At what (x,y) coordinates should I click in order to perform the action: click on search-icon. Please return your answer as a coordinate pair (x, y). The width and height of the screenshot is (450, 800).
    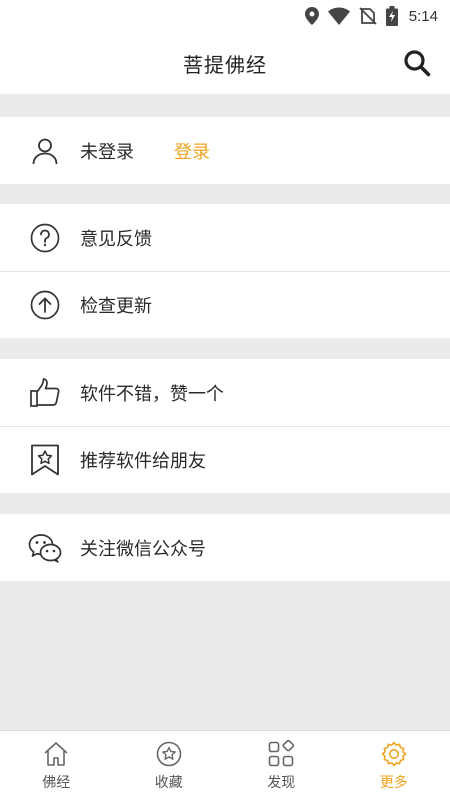
    Looking at the image, I should click on (417, 63).